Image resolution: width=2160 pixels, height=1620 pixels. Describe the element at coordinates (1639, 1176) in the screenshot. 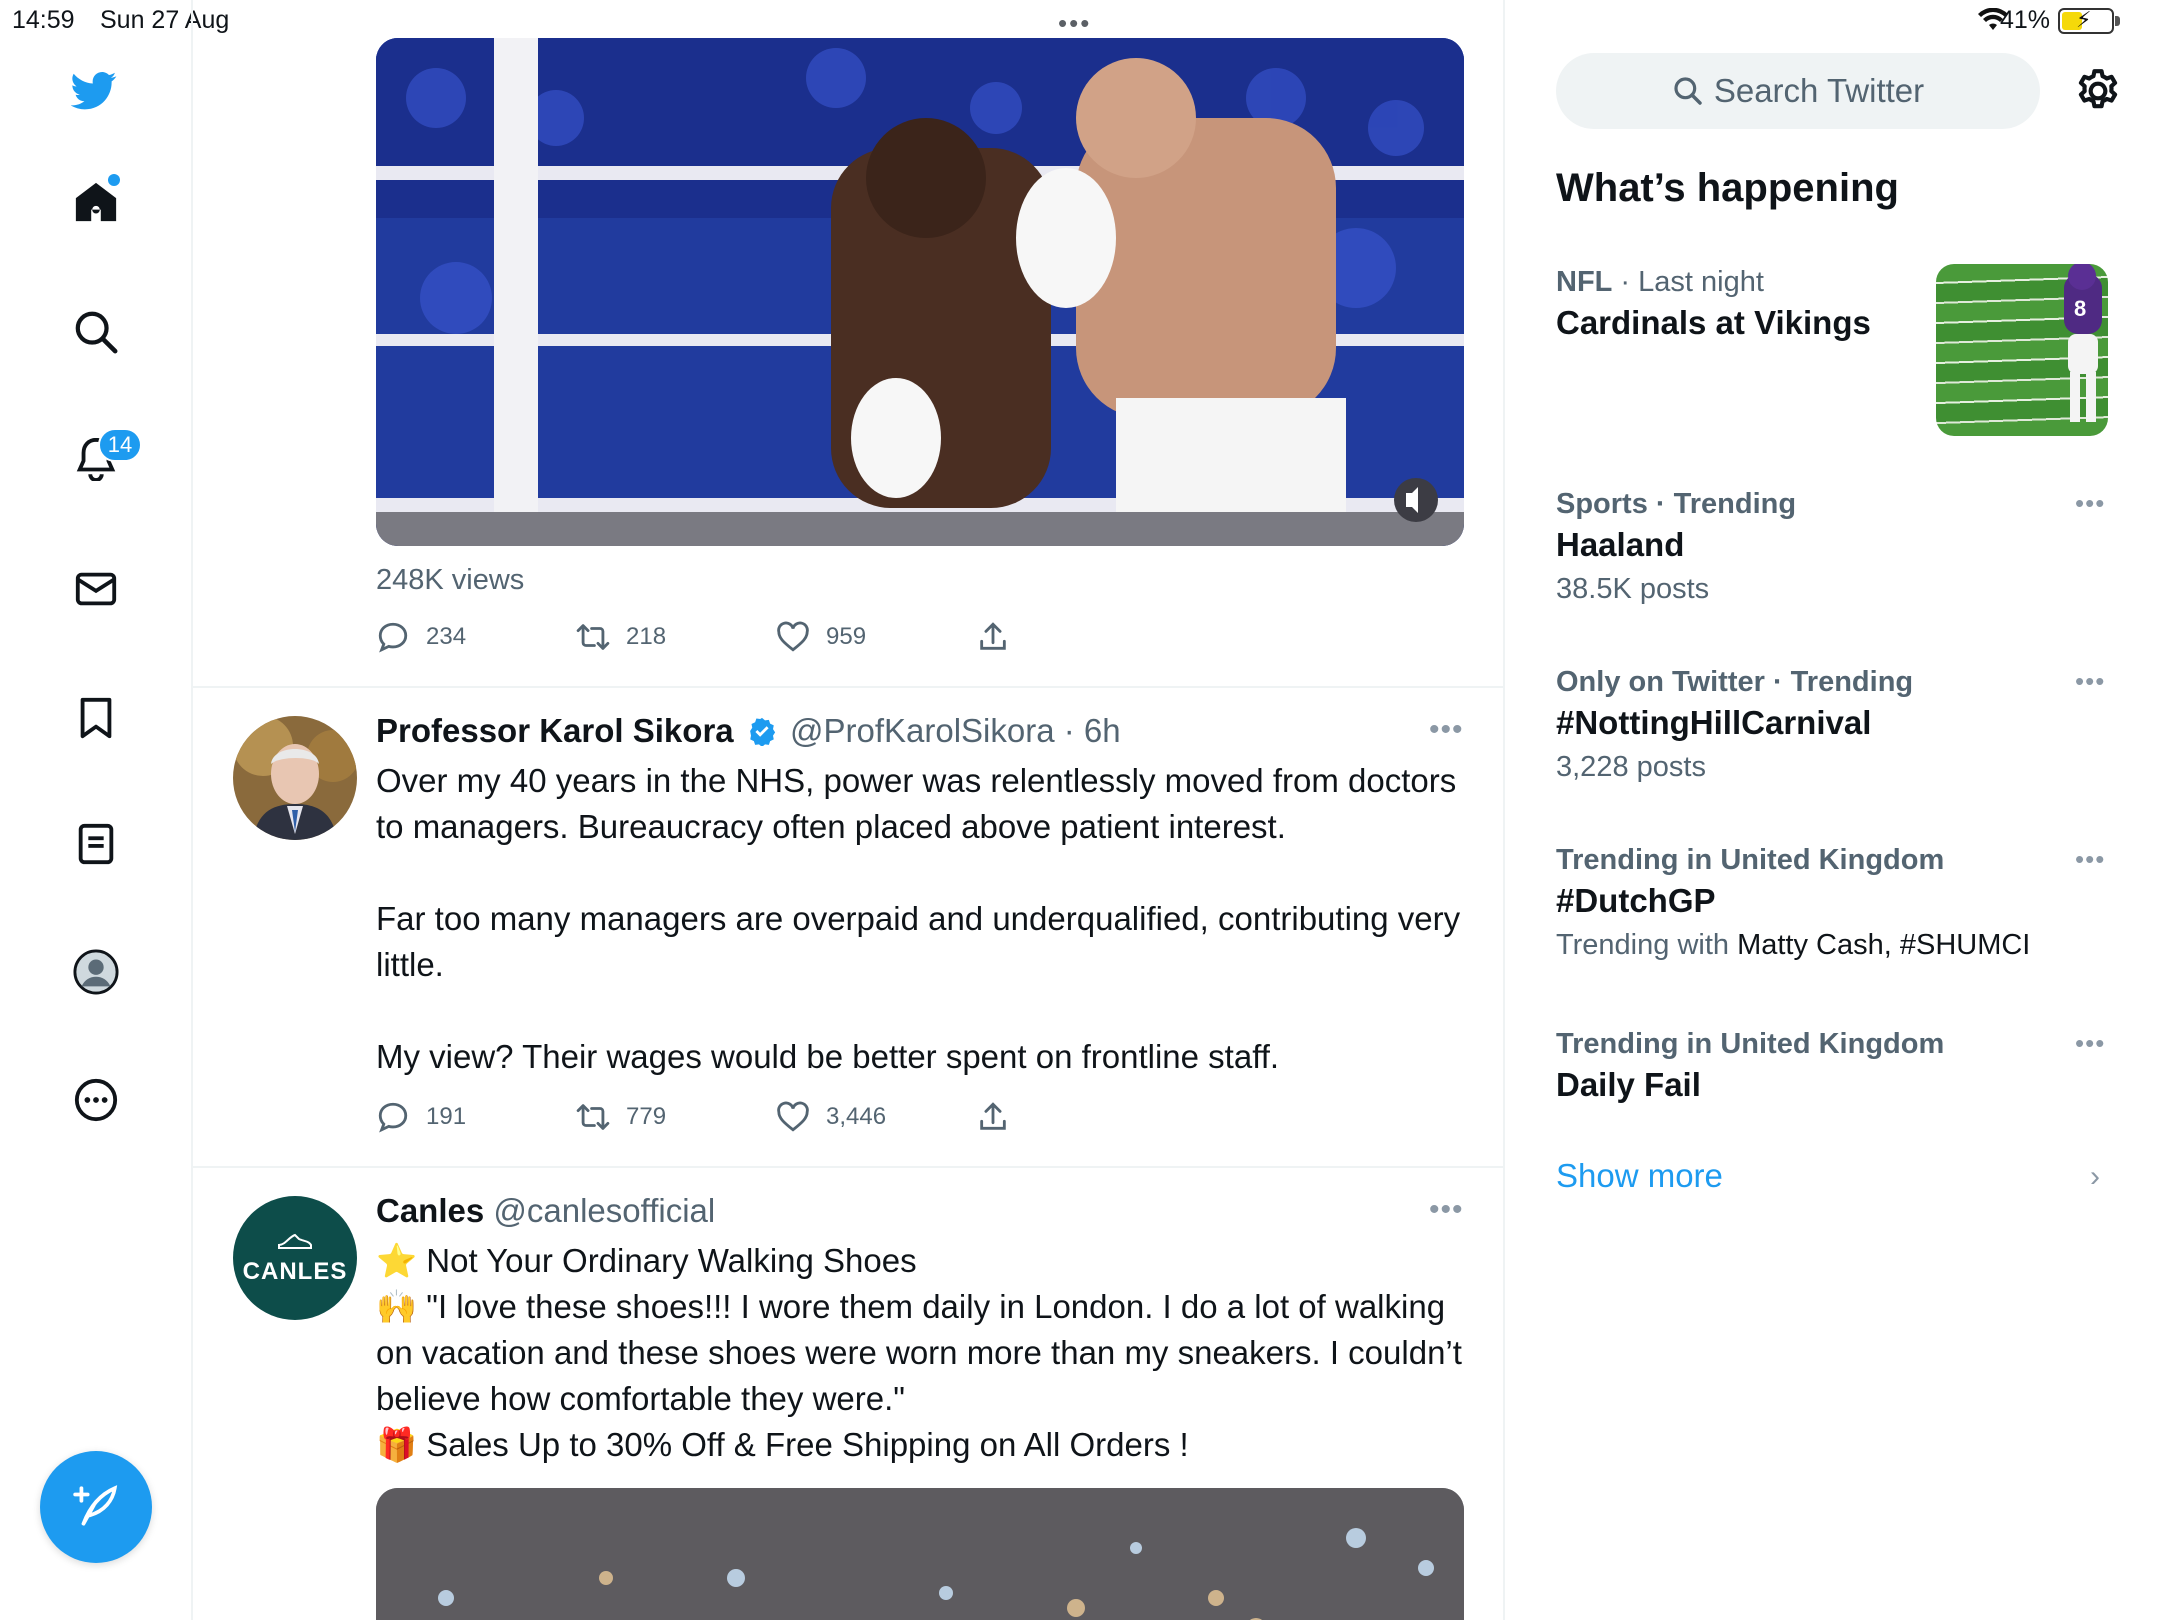

I see `show-more-link: Show more` at that location.